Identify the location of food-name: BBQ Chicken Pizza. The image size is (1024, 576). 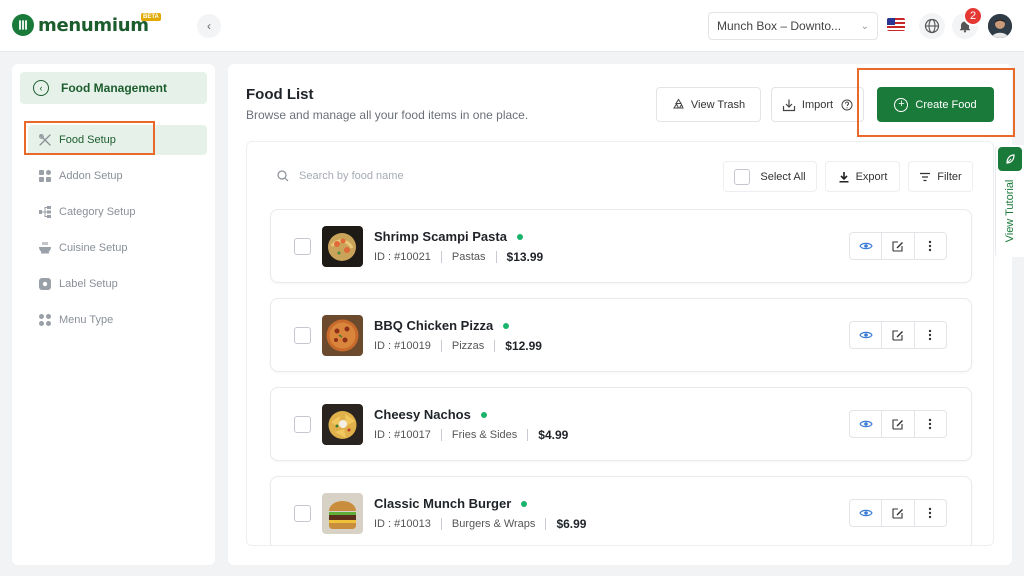
(434, 325).